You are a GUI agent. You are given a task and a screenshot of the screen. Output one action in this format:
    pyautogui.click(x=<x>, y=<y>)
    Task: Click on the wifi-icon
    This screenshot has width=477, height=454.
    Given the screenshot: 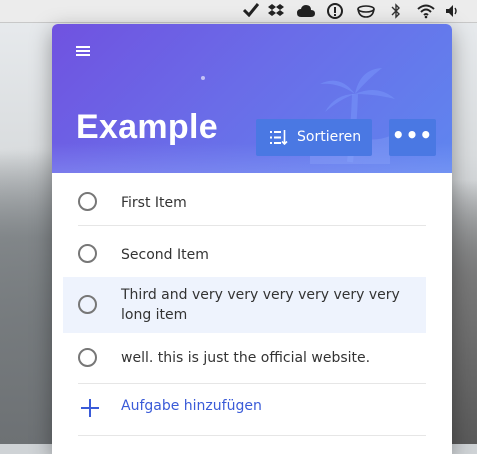 What is the action you would take?
    pyautogui.click(x=426, y=11)
    